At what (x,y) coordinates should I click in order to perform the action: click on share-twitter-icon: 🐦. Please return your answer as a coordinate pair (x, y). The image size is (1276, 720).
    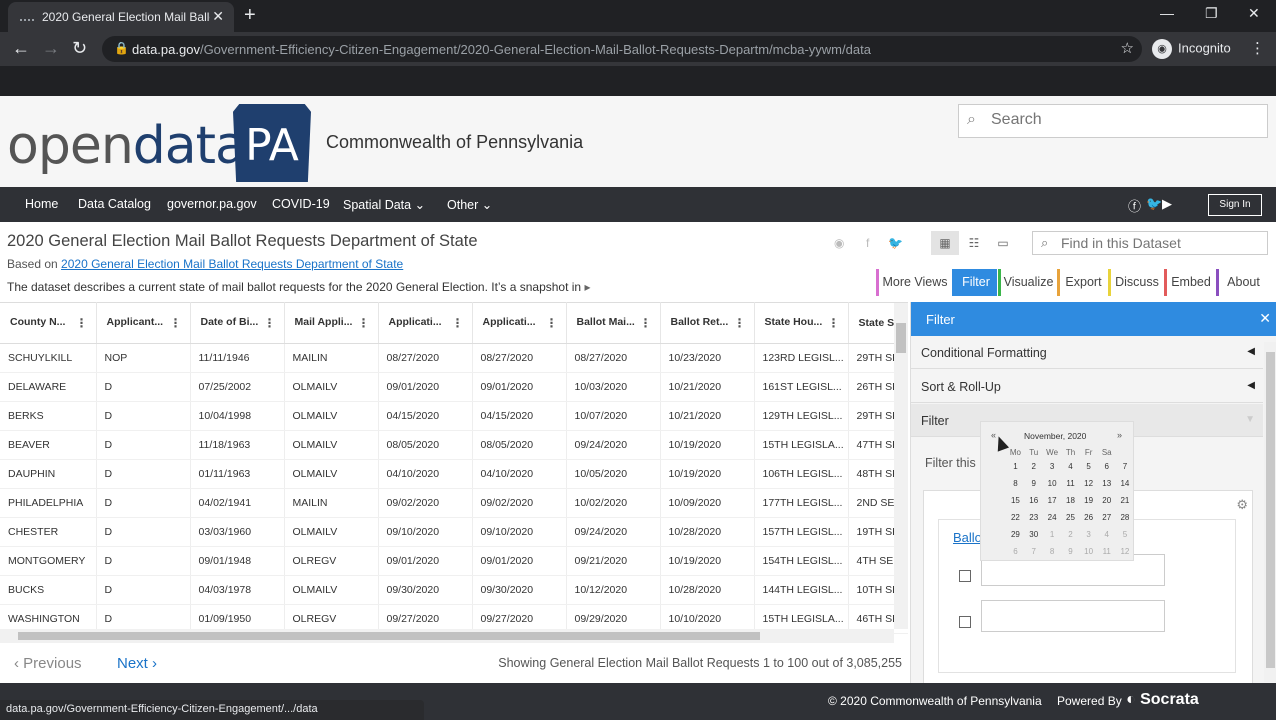
    Looking at the image, I should click on (895, 243).